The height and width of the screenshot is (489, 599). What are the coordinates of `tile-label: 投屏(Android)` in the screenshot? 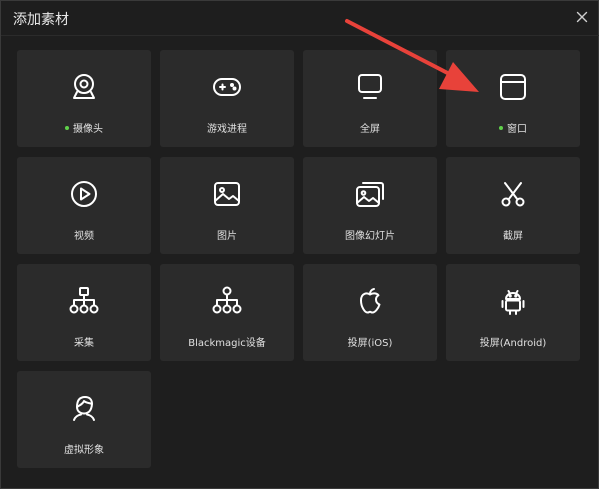 It's located at (513, 343).